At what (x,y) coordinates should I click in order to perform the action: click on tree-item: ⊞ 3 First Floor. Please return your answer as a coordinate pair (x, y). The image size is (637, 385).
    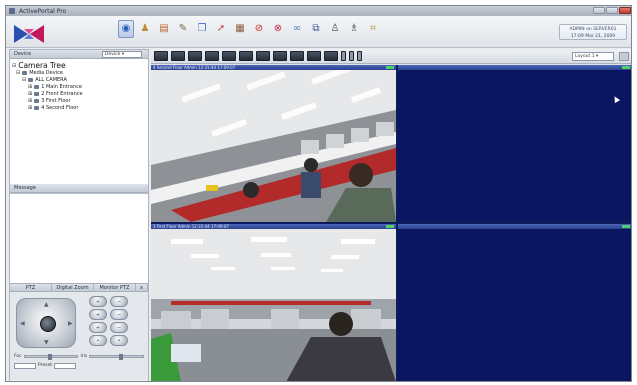
    Looking at the image, I should click on (79, 100).